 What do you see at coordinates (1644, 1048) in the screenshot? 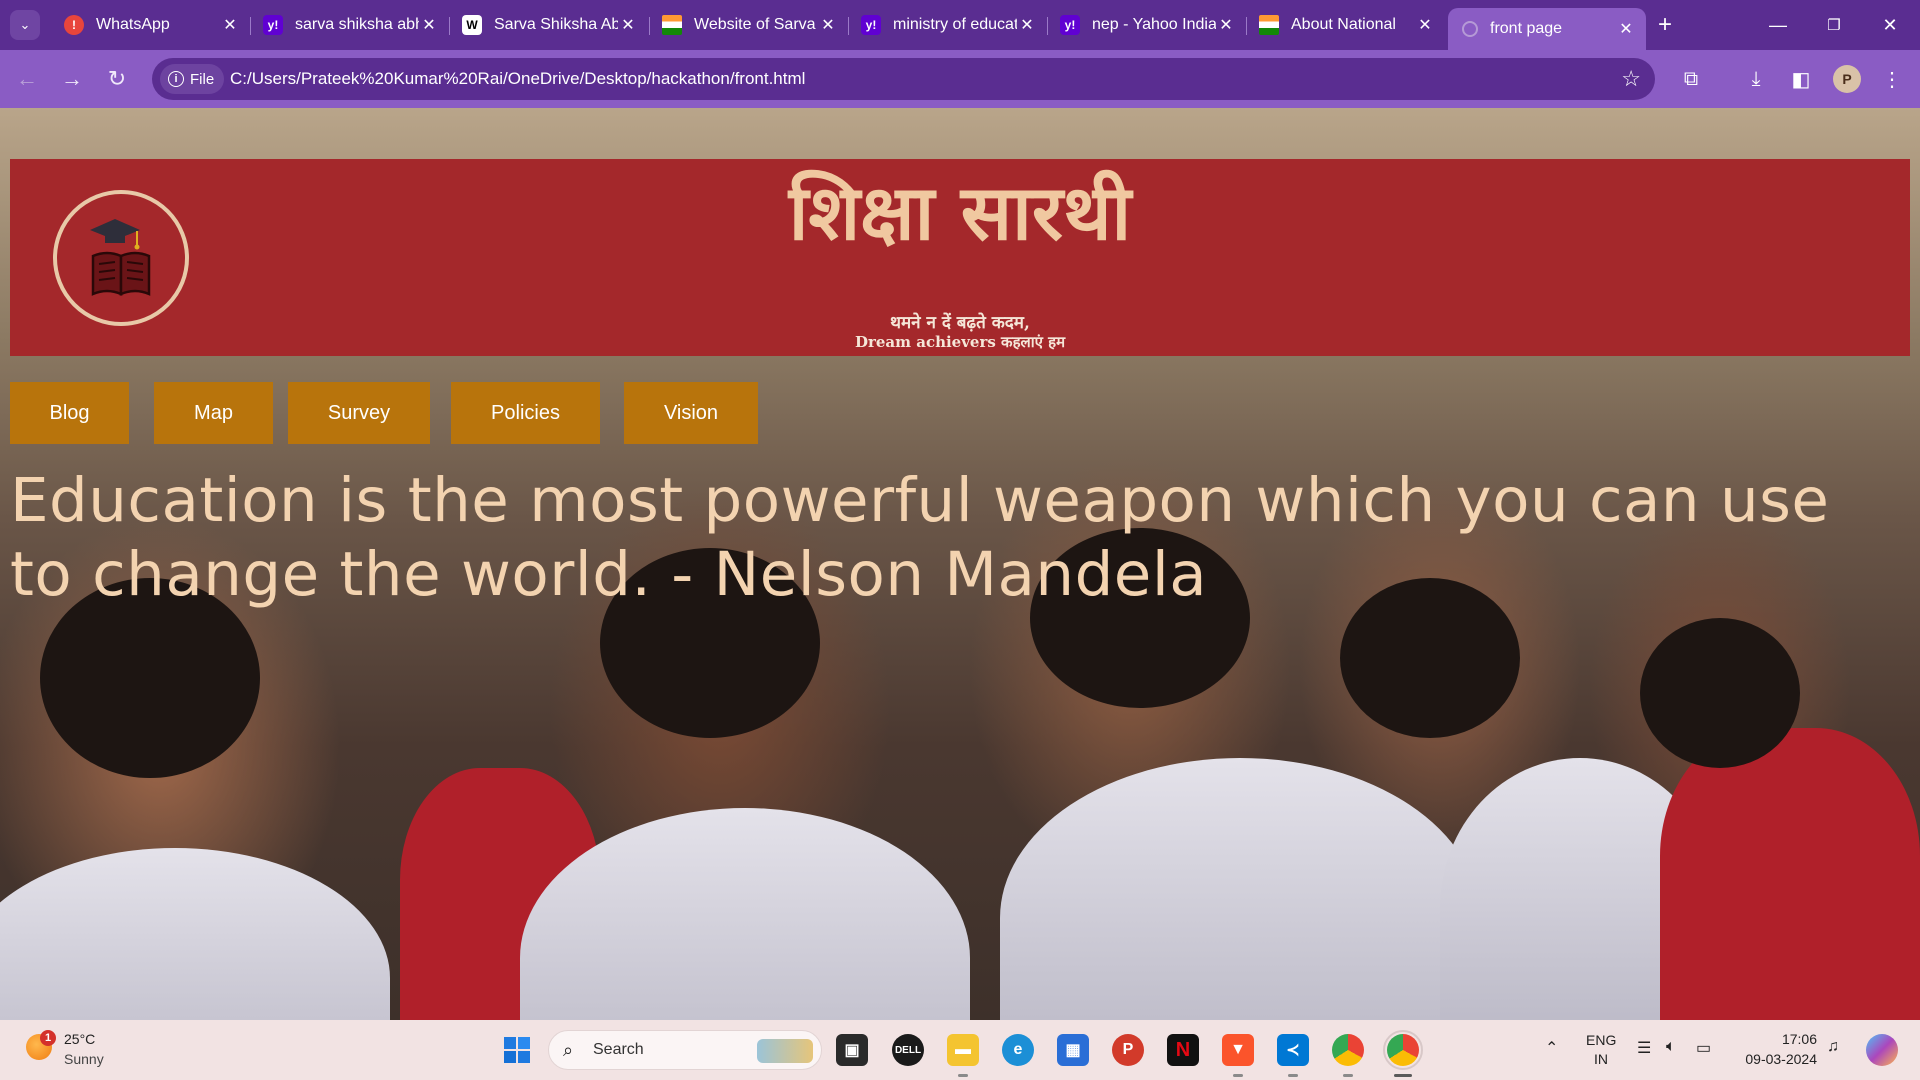
I see `wifi-icon: ☰` at bounding box center [1644, 1048].